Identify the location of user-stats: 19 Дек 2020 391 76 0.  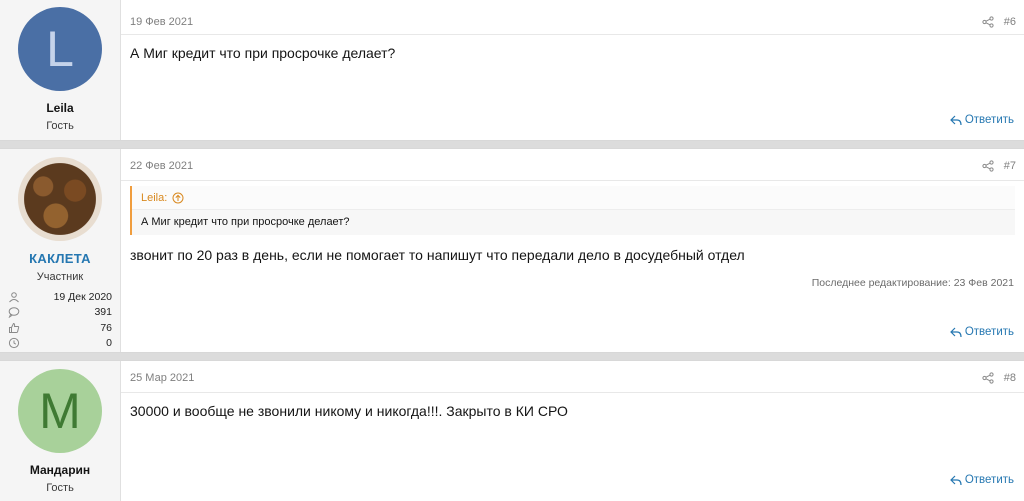
(60, 320).